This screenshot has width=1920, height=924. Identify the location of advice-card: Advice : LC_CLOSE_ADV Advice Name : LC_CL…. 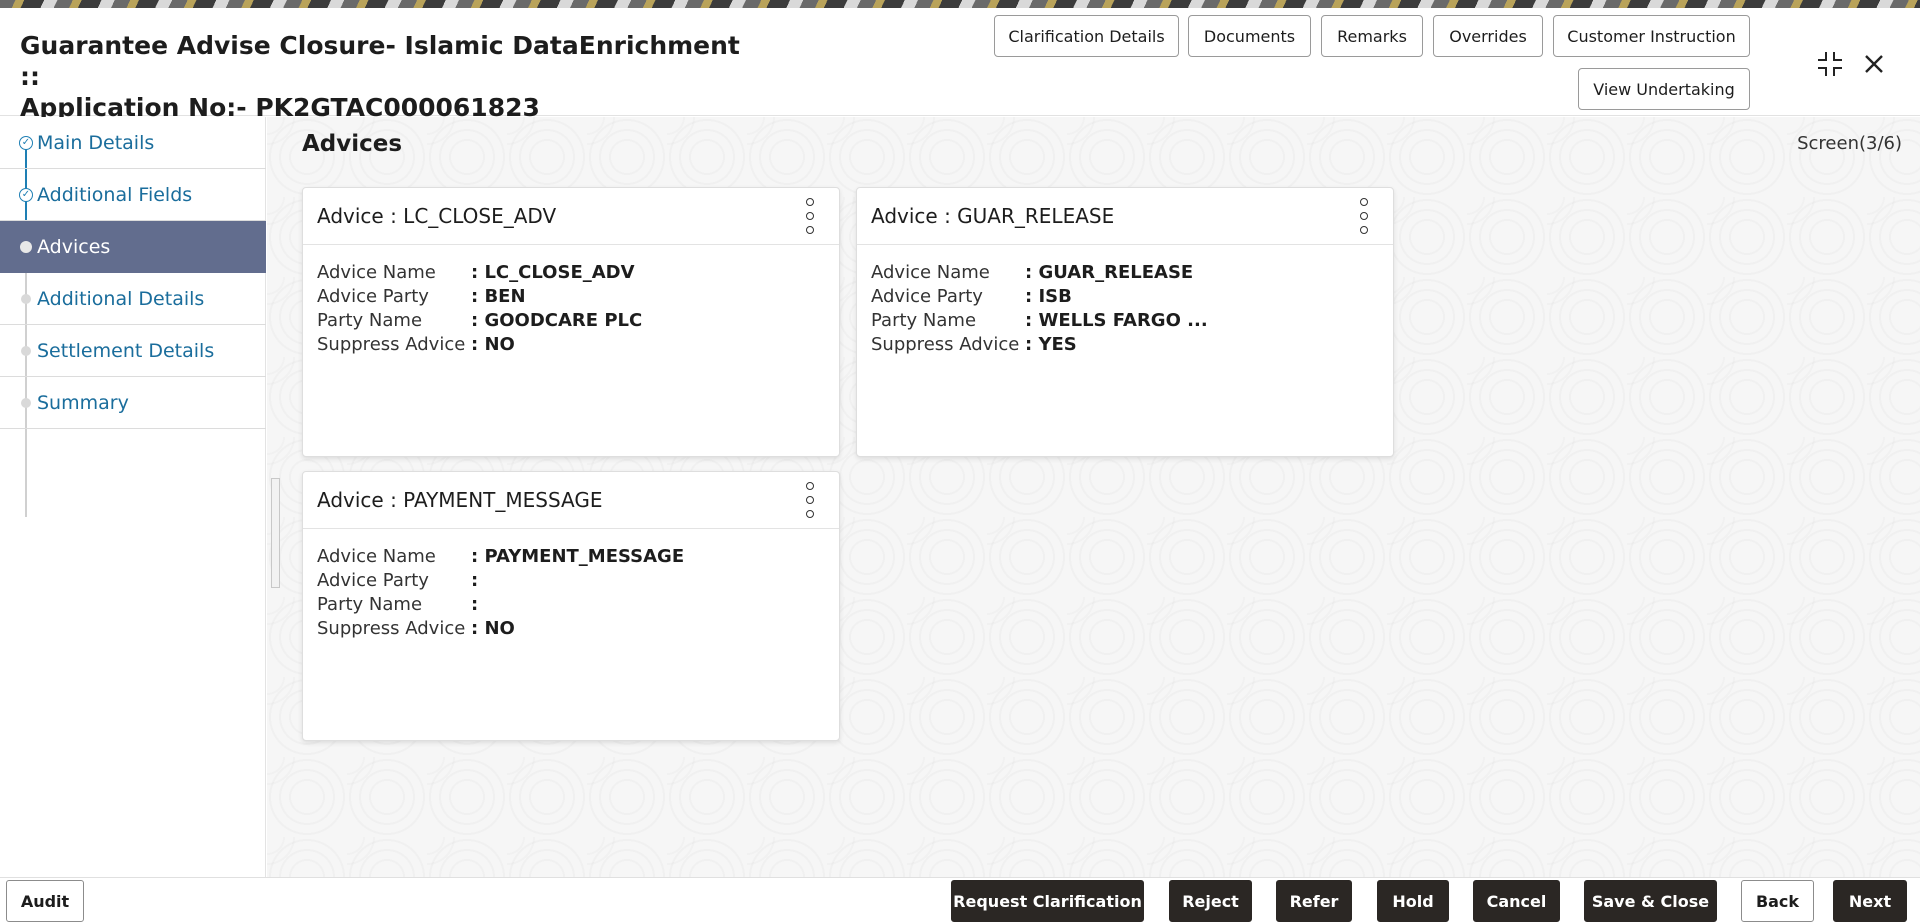
(571, 322).